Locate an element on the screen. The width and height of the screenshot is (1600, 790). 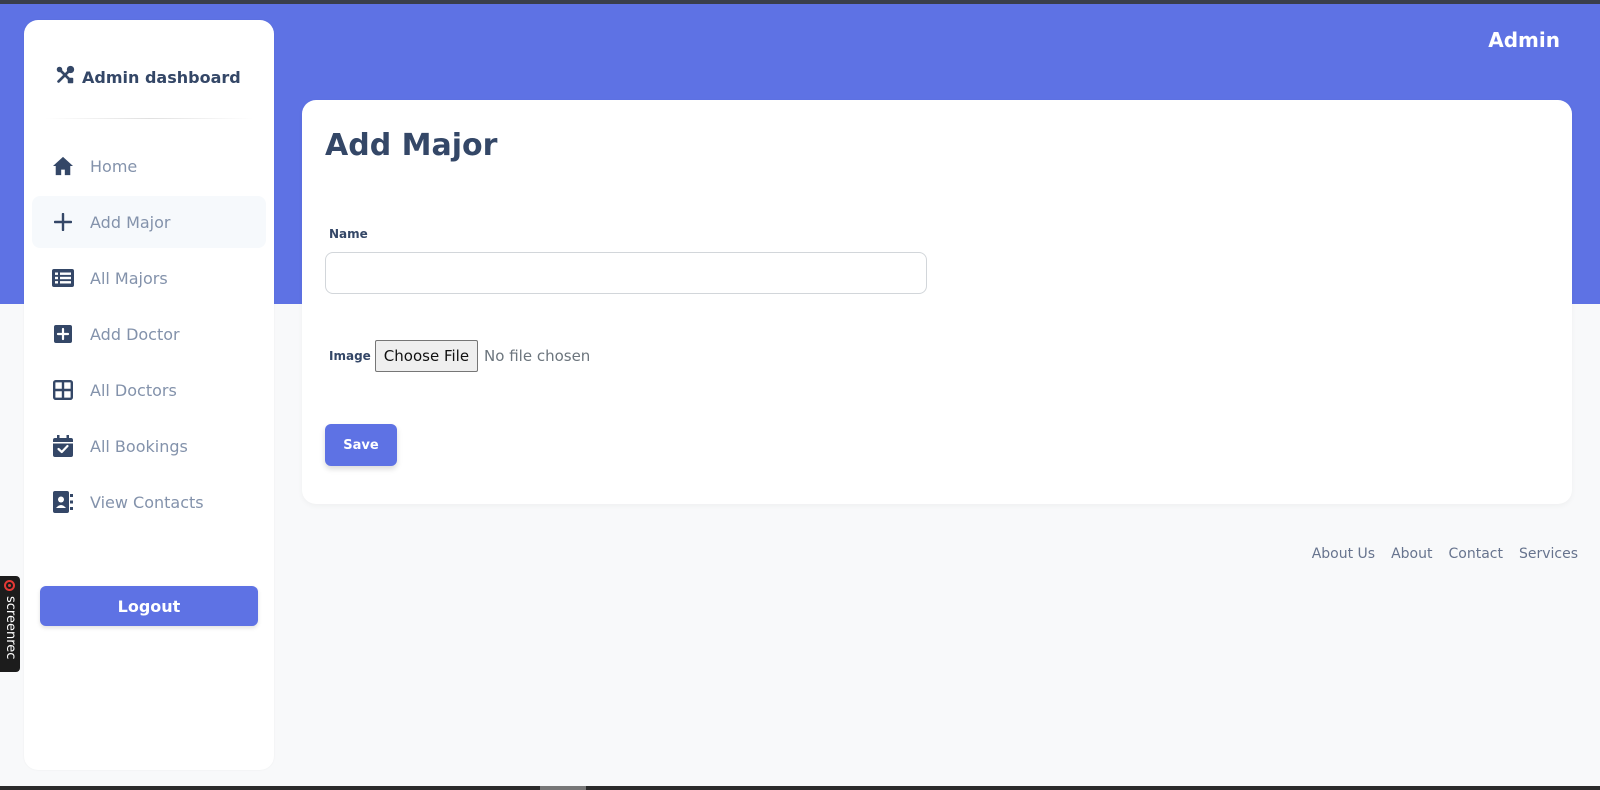
sidebar-item-all-majors: All Majors is located at coordinates (149, 278).